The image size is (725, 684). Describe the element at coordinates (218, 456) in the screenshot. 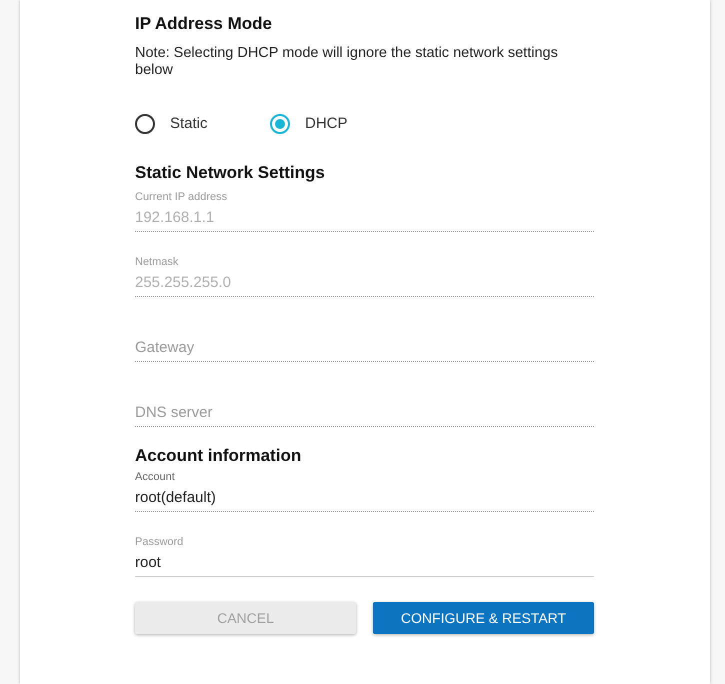

I see `section-heading: Account information` at that location.